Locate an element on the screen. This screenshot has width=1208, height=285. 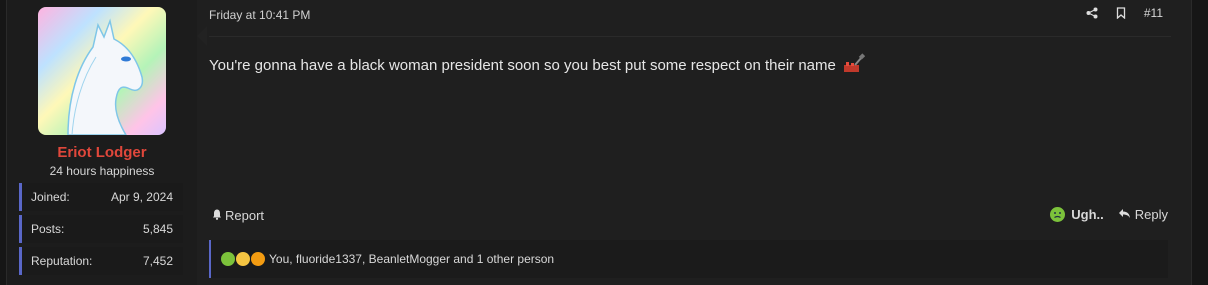
star-struck-emoji-icon is located at coordinates (258, 259).